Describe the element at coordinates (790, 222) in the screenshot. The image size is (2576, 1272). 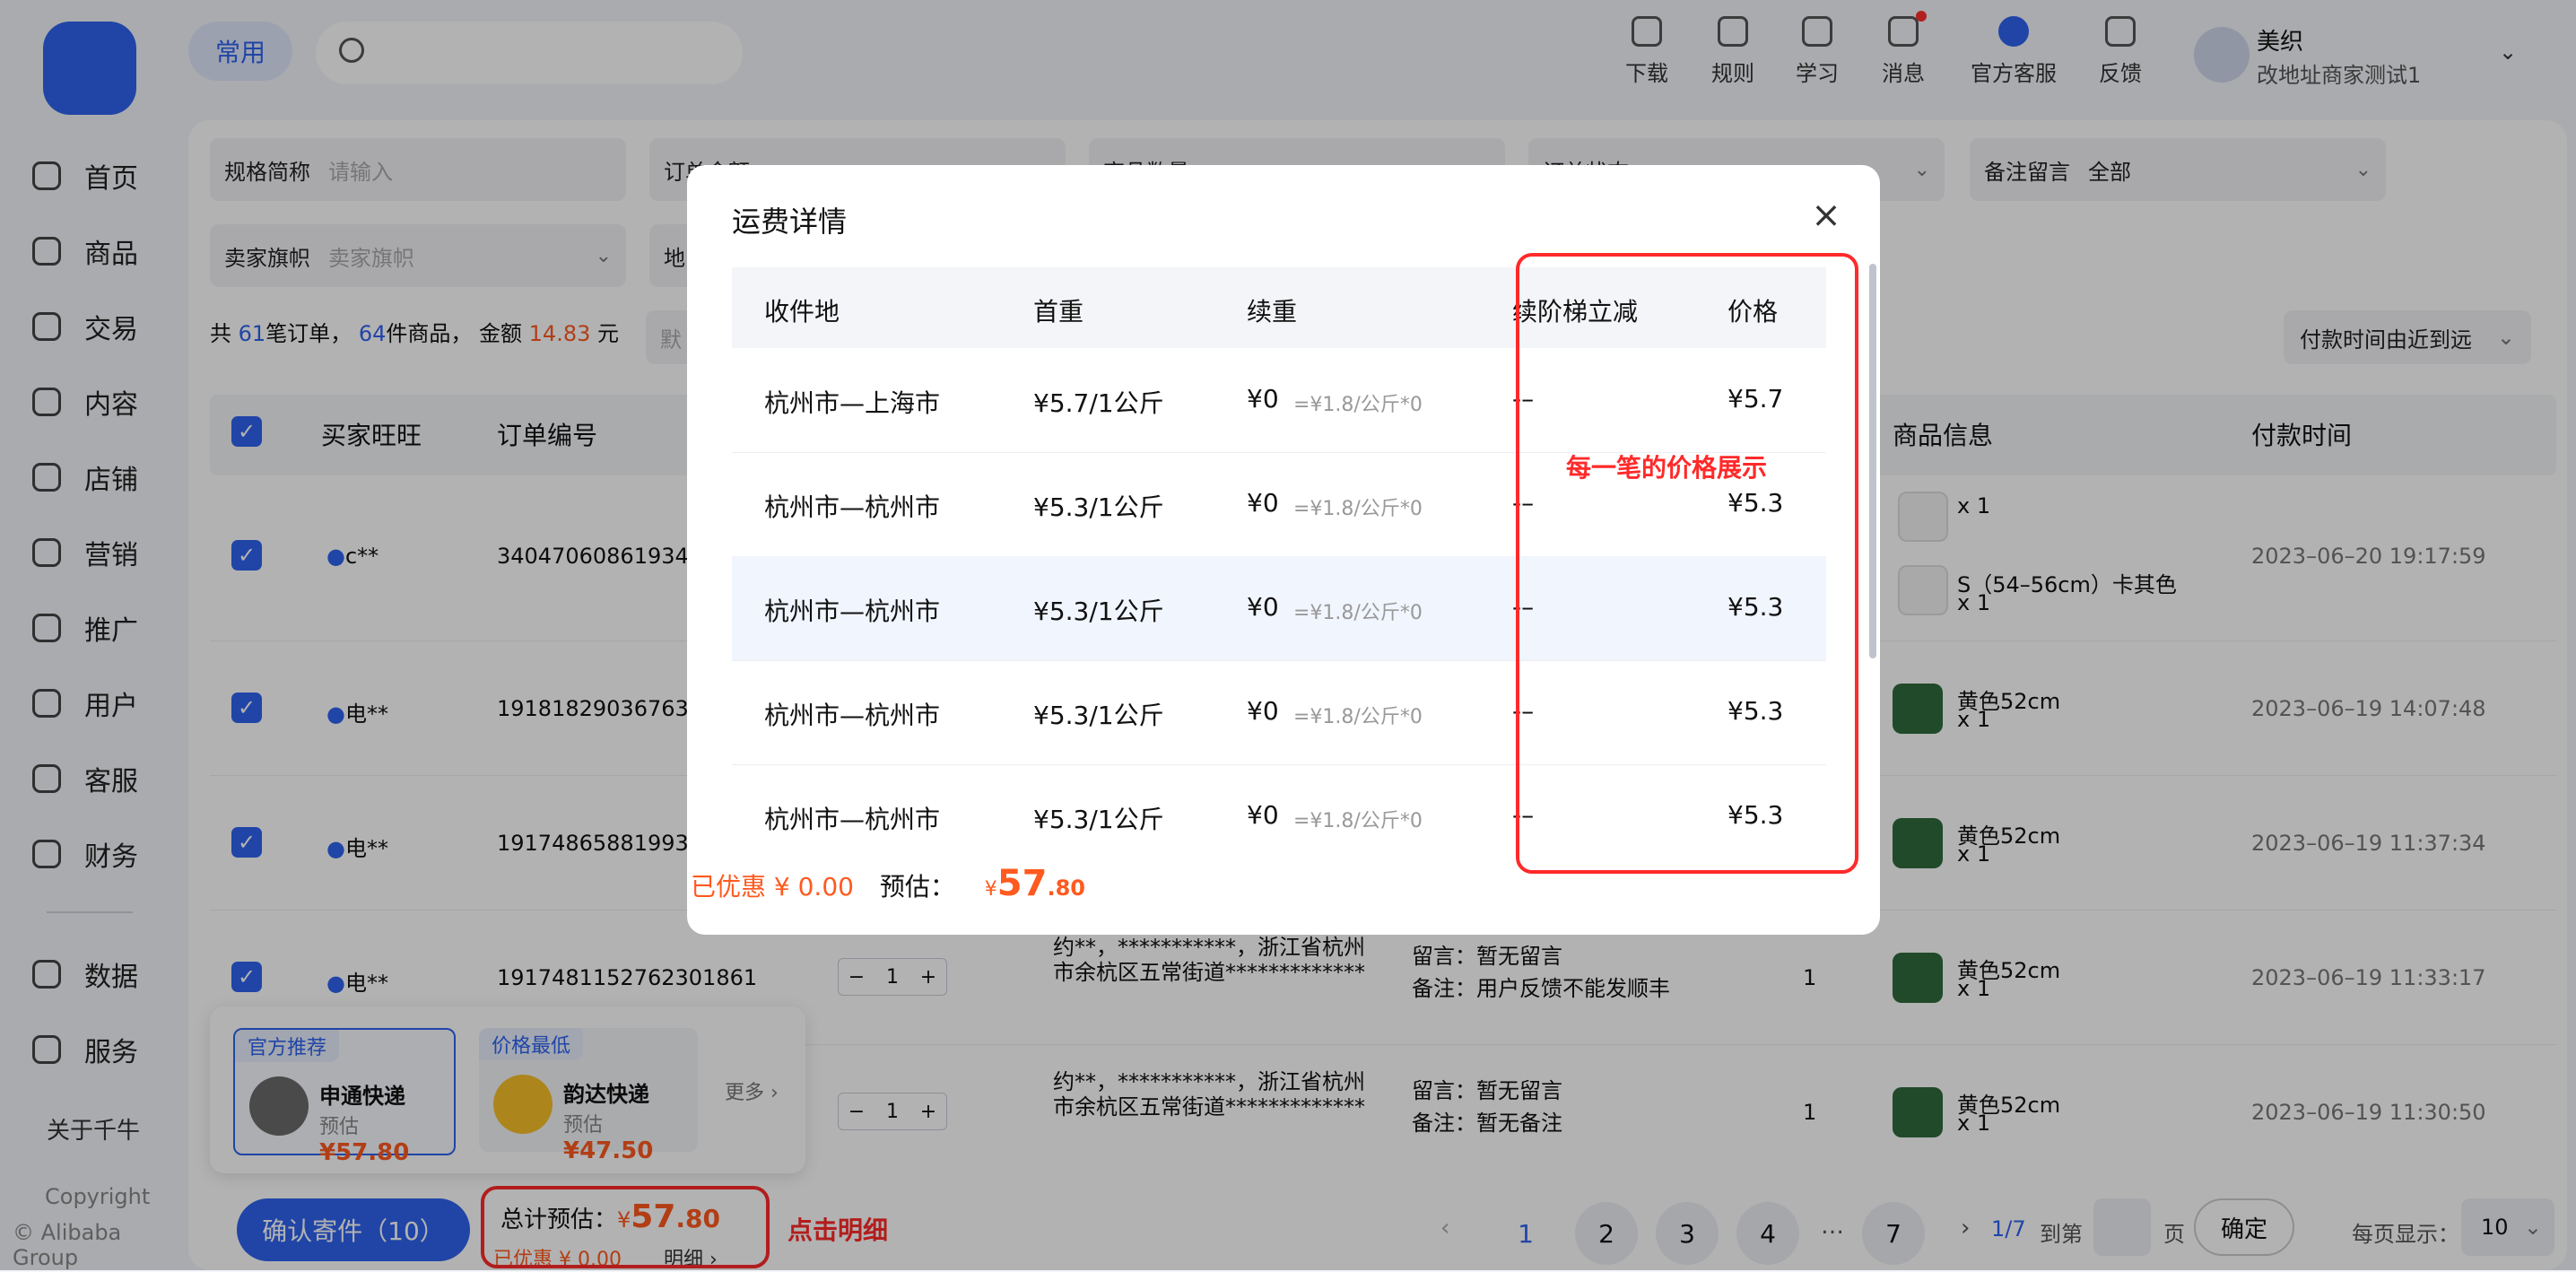
I see `dialog-title: 运费详情` at that location.